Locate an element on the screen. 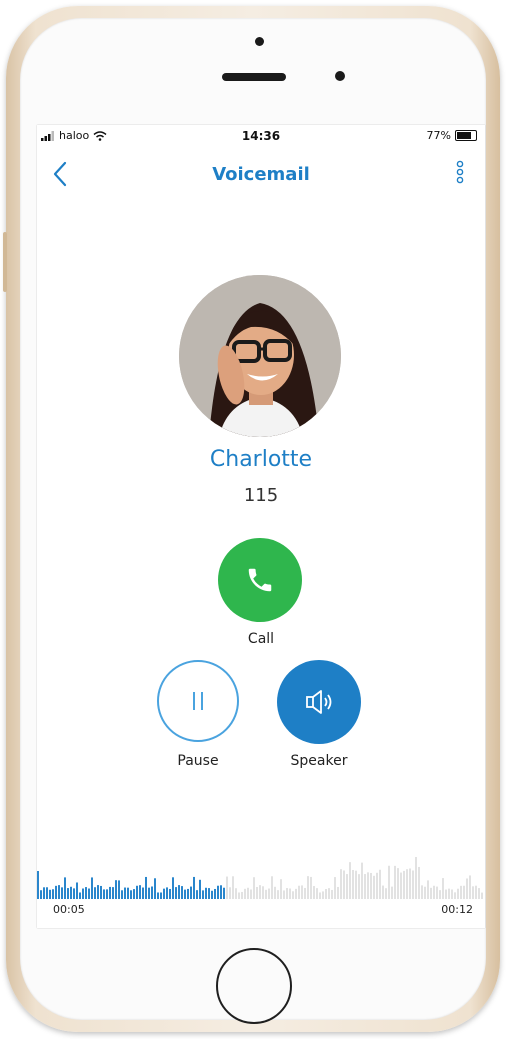 Image resolution: width=508 pixels, height=1039 pixels. pause-label: Pause is located at coordinates (198, 761).